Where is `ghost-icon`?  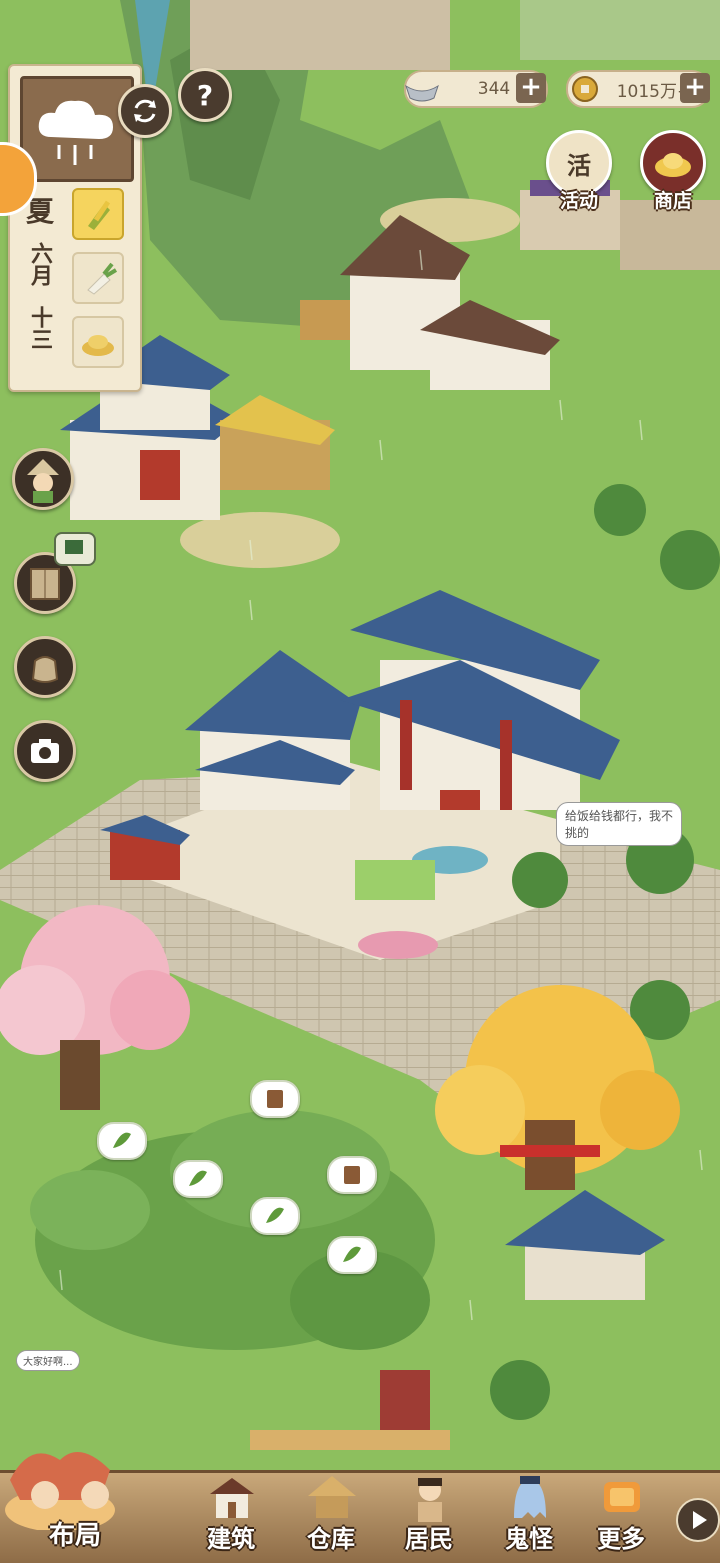 ghost-icon is located at coordinates (530, 1498).